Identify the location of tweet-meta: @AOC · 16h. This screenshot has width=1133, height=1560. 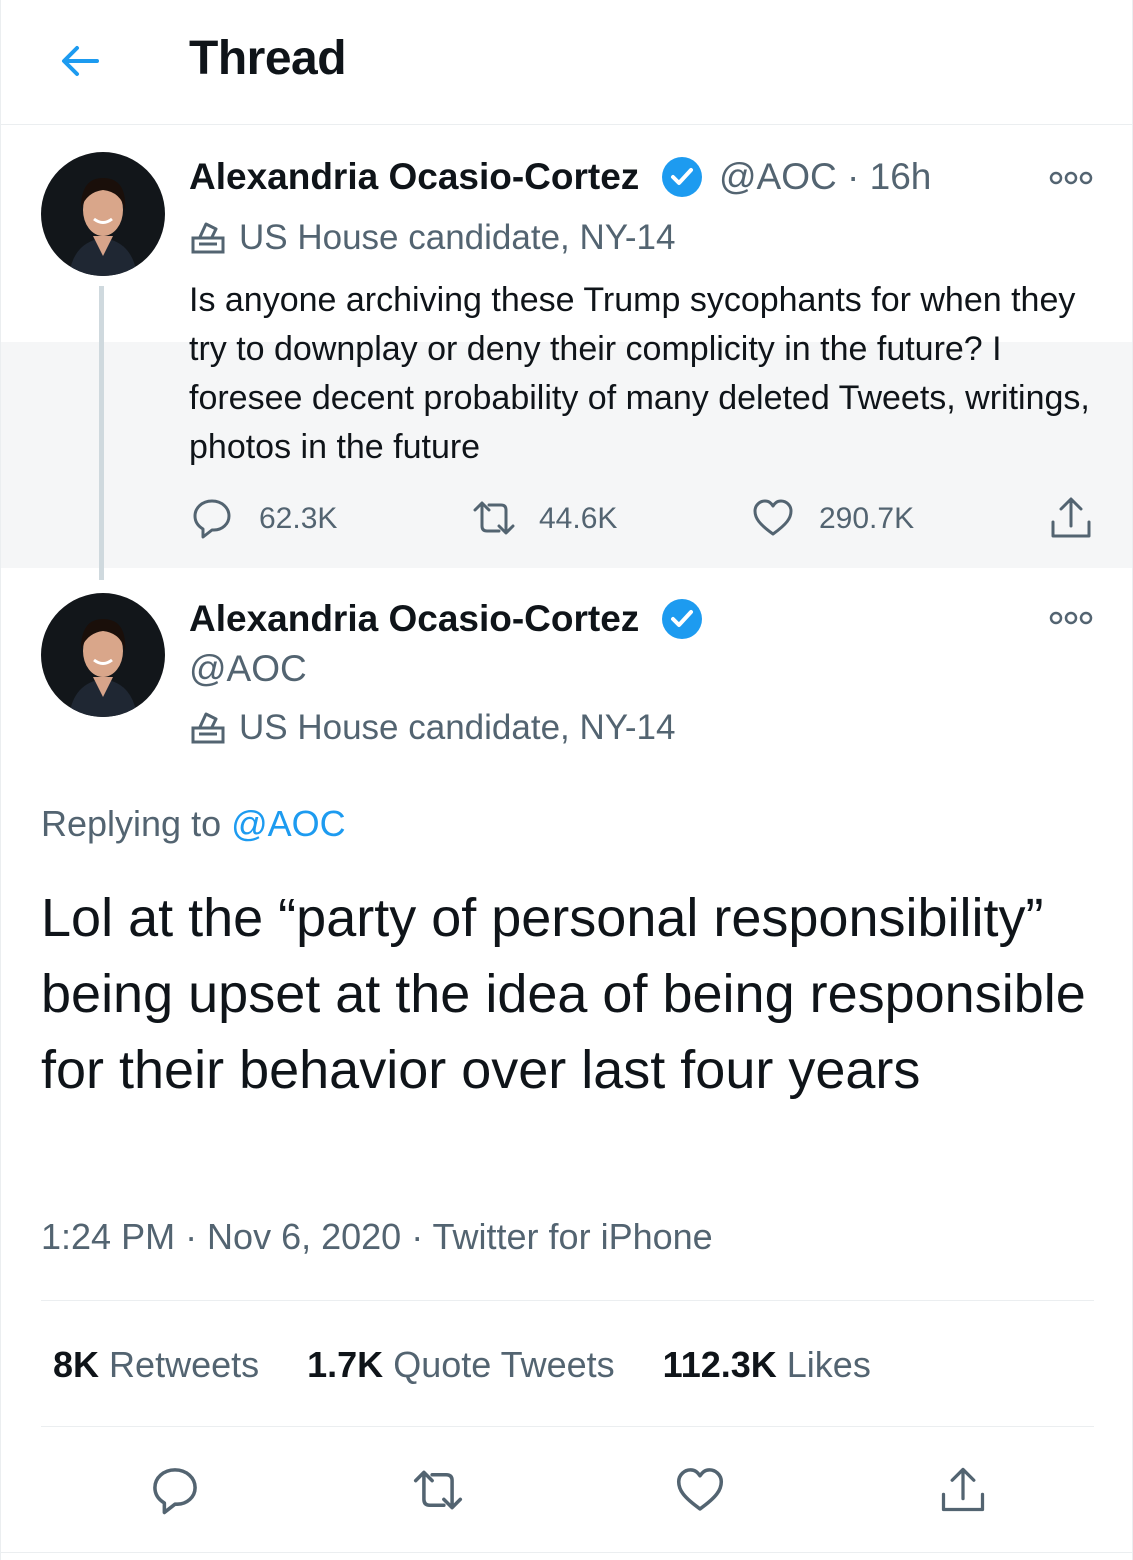
(825, 177).